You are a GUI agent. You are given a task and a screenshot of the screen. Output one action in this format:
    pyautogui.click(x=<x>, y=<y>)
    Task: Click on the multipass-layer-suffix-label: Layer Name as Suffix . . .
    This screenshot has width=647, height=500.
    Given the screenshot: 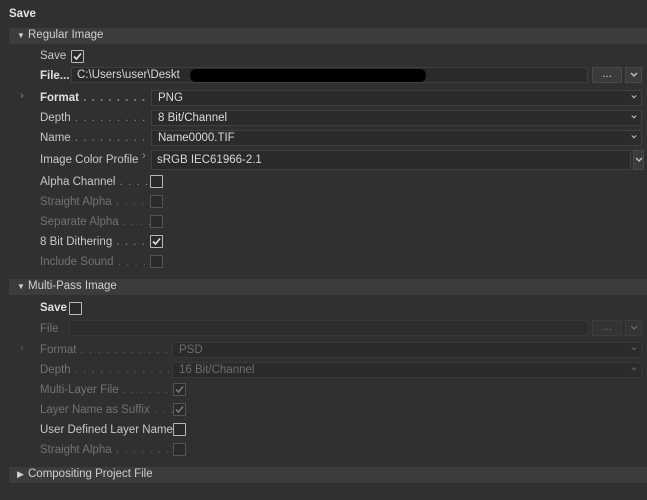 What is the action you would take?
    pyautogui.click(x=107, y=410)
    